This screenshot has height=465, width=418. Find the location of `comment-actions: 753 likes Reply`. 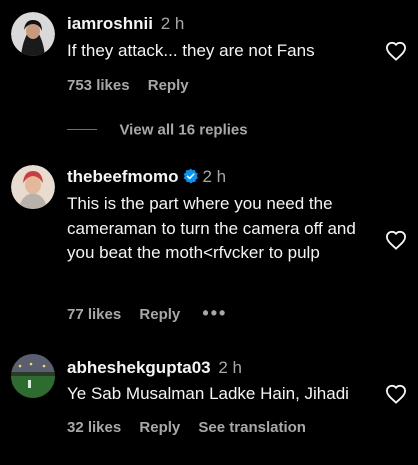

comment-actions: 753 likes Reply is located at coordinates (135, 86).